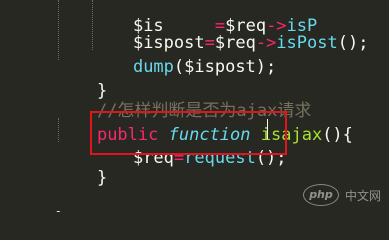 This screenshot has height=240, width=389. Describe the element at coordinates (307, 43) in the screenshot. I see `code-call: isPost` at that location.